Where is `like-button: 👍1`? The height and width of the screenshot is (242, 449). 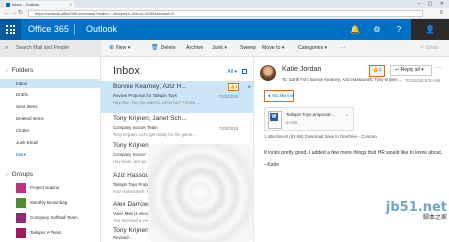
like-button: 👍1 is located at coordinates (377, 71).